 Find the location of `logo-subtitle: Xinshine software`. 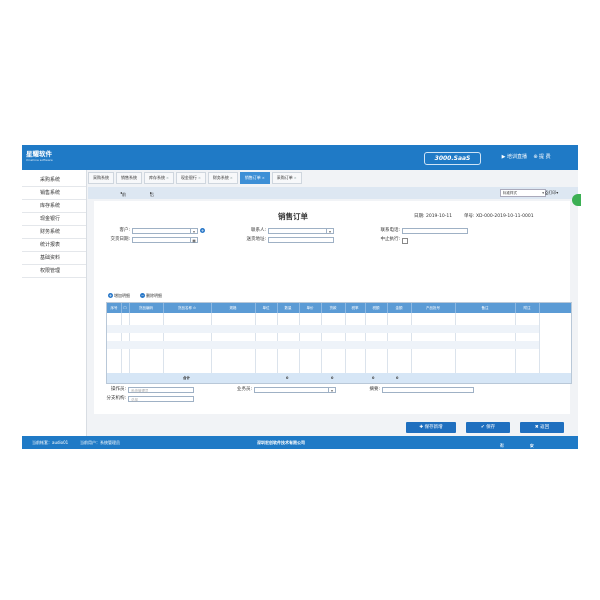

logo-subtitle: Xinshine software is located at coordinates (39, 160).